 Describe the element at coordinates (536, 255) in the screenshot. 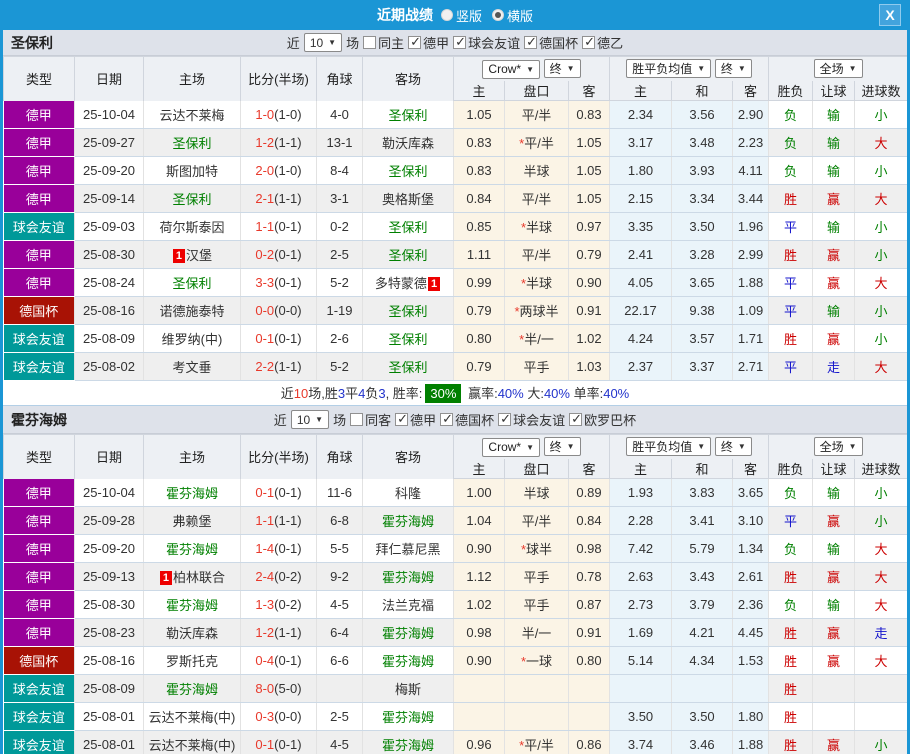

I see `handicap-text: 平/半` at that location.